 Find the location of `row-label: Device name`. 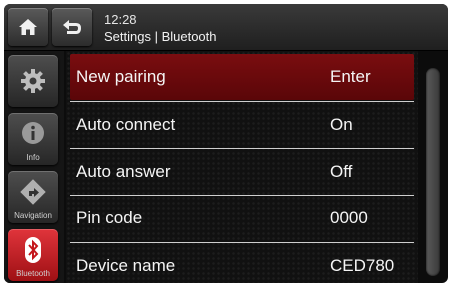

row-label: Device name is located at coordinates (126, 265).